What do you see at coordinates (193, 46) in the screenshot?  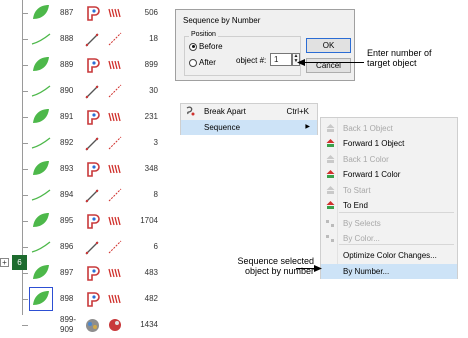 I see `before-radio` at bounding box center [193, 46].